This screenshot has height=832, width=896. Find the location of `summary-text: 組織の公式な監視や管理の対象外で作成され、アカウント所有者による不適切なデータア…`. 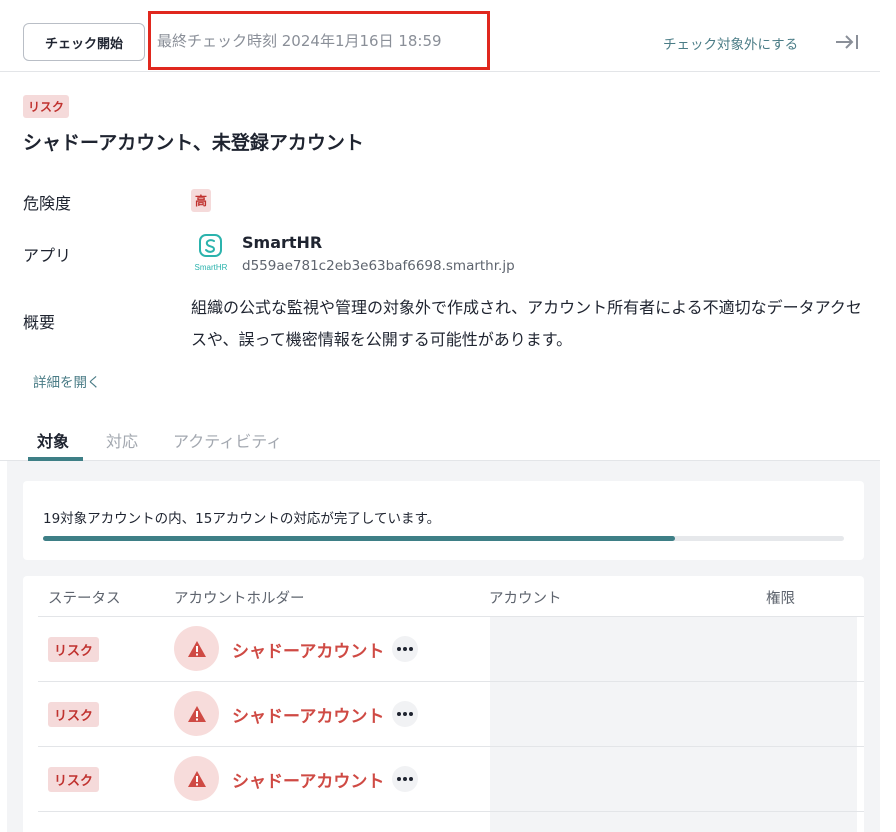

summary-text: 組織の公式な監視や管理の対象外で作成され、アカウント所有者による不適切なデータア… is located at coordinates (526, 323).